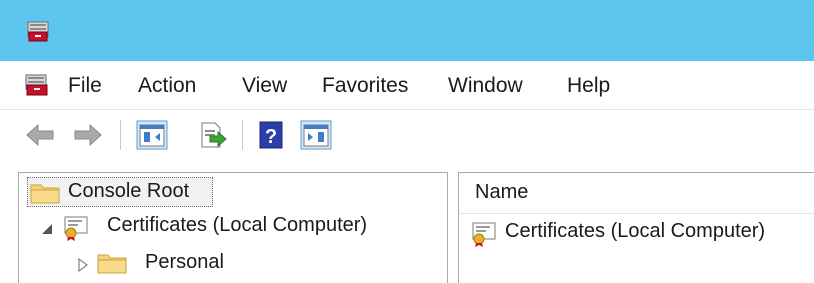 The image size is (814, 283). What do you see at coordinates (152, 135) in the screenshot?
I see `show-hide-console-tree-icon` at bounding box center [152, 135].